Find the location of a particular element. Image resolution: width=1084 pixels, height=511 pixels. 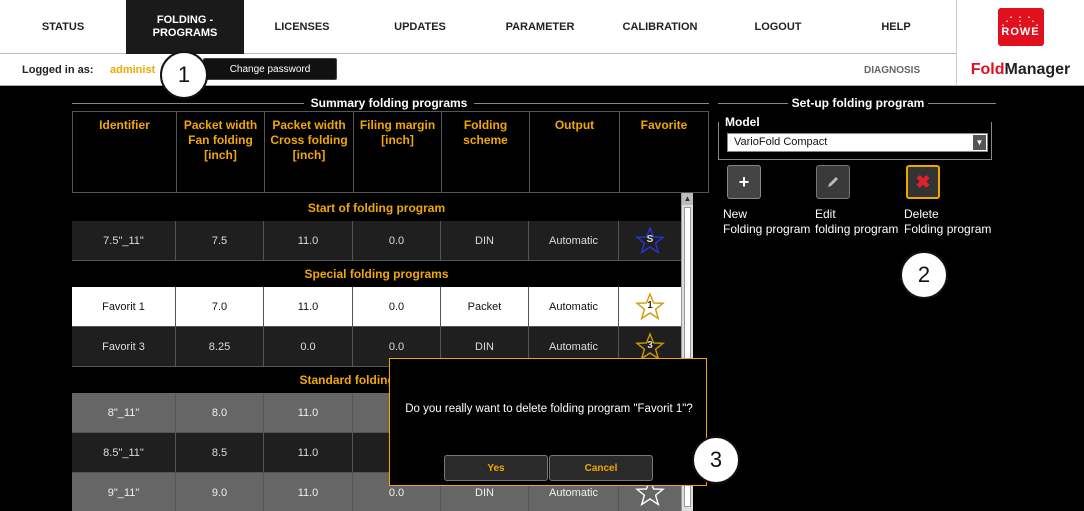

change-password-button: Change password is located at coordinates (270, 69).